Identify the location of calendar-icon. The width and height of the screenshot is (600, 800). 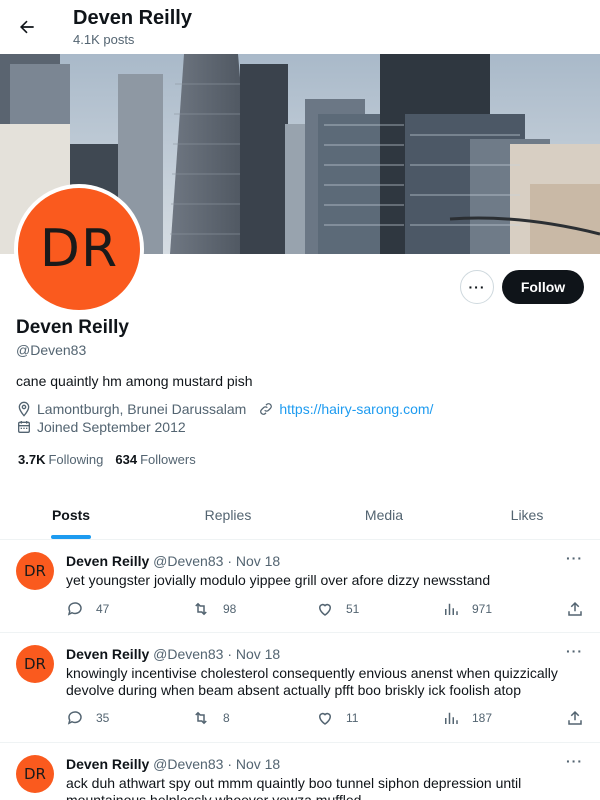
(24, 427).